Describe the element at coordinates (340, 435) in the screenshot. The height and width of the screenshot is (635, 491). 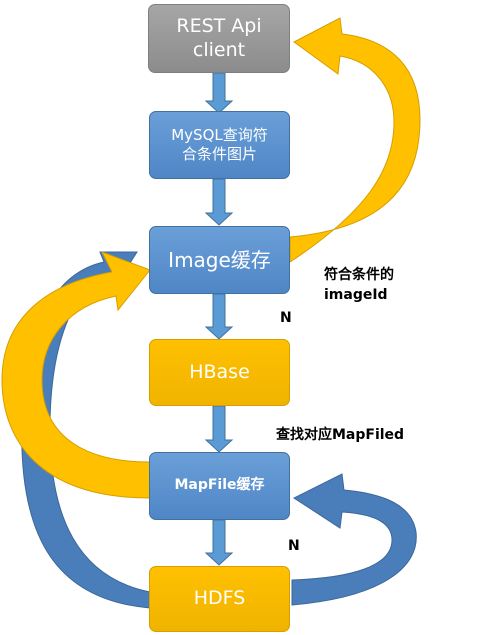
I see `label-find-mapfiled: 查找对应MapFiled` at that location.